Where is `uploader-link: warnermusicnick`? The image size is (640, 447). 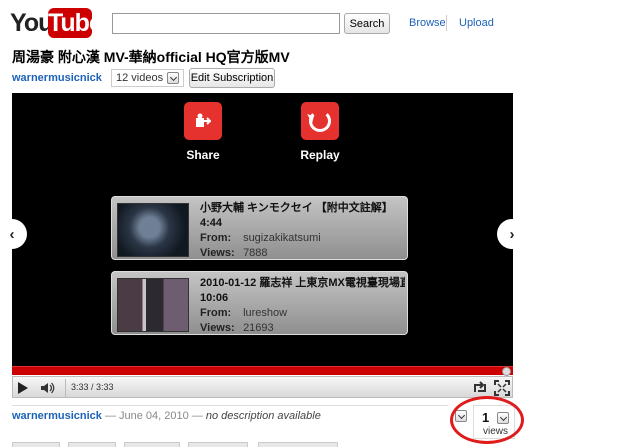
uploader-link: warnermusicnick is located at coordinates (57, 416).